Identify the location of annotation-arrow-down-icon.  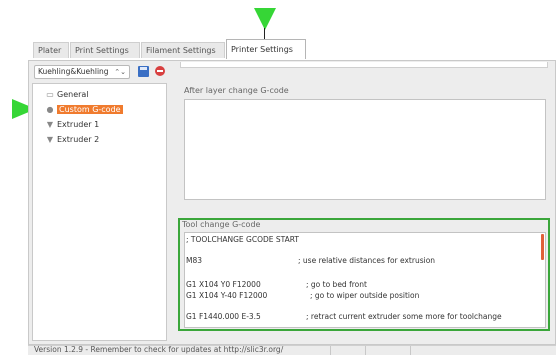
(265, 19).